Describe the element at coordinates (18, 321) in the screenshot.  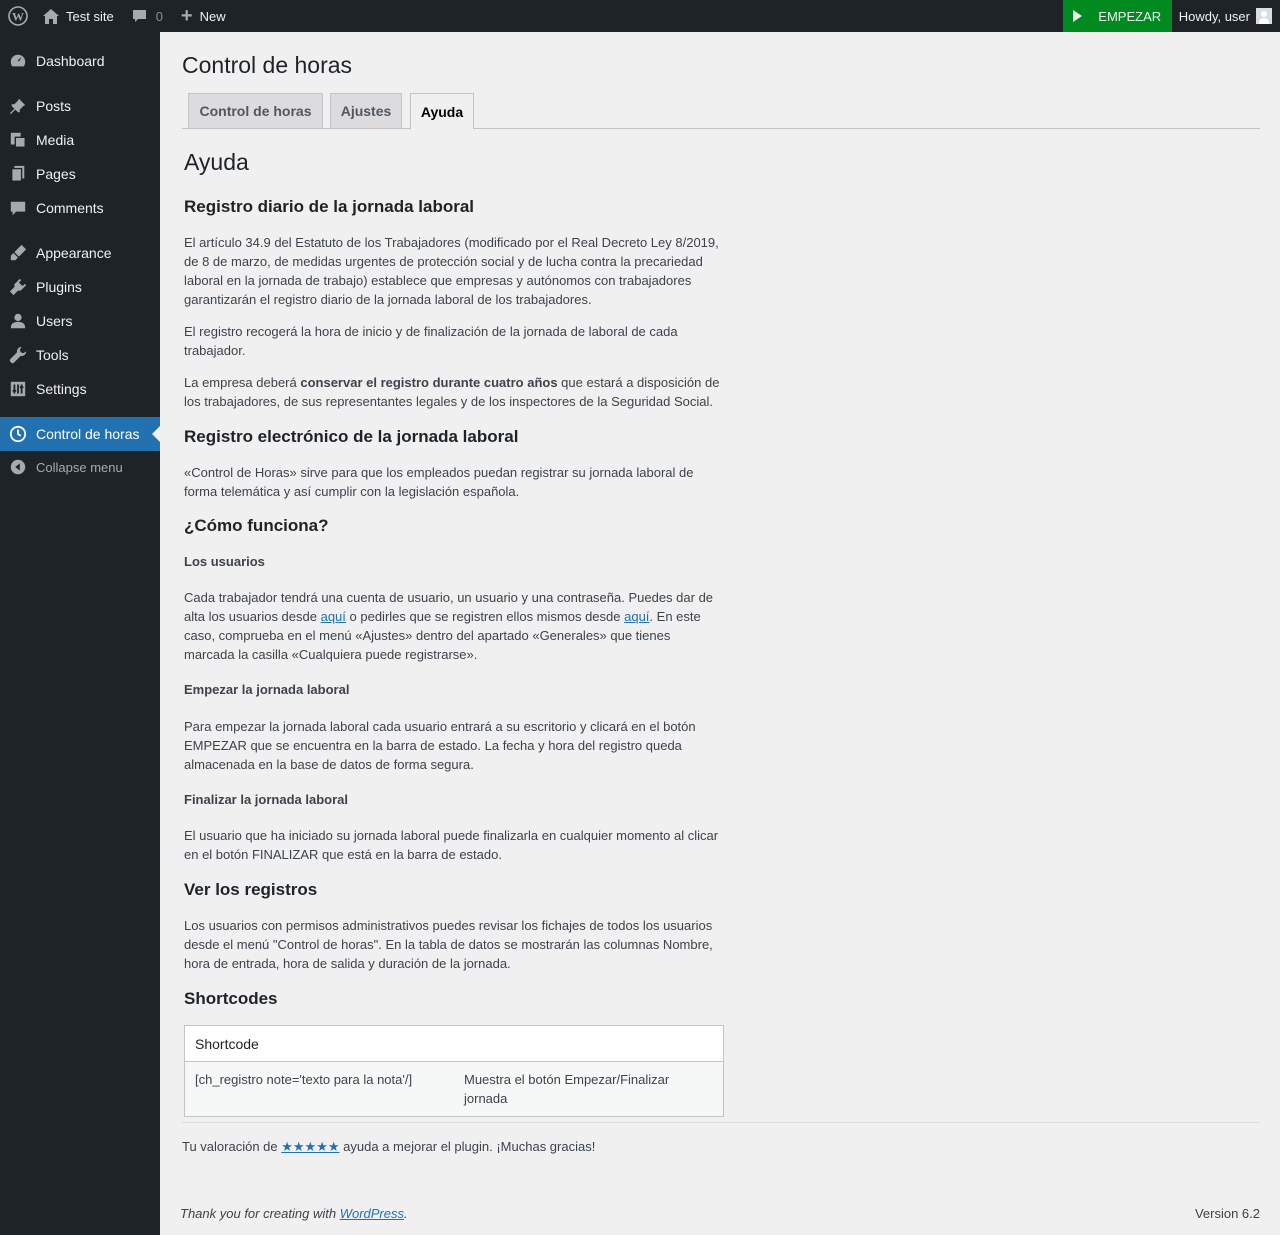
I see `user-icon` at that location.